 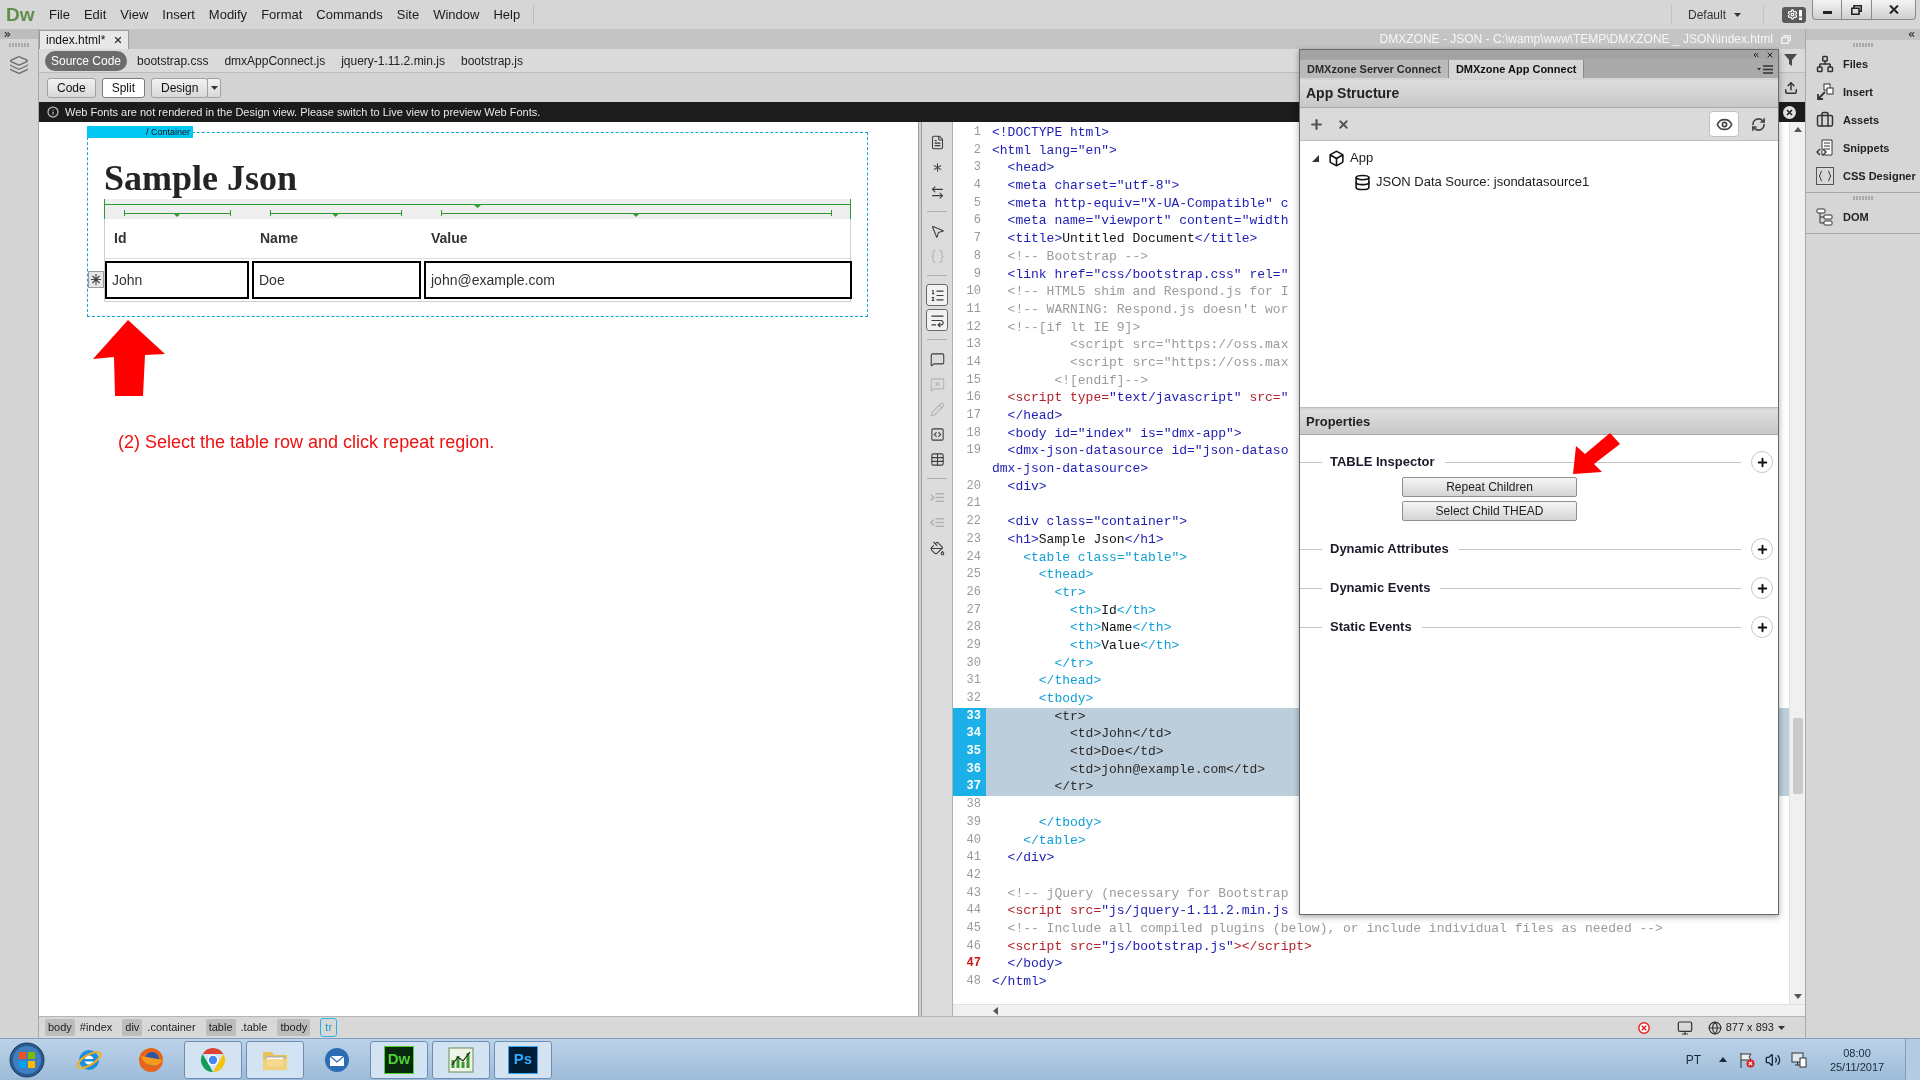 I want to click on panel-tab: DMXzone Server Connect, so click(x=1374, y=69).